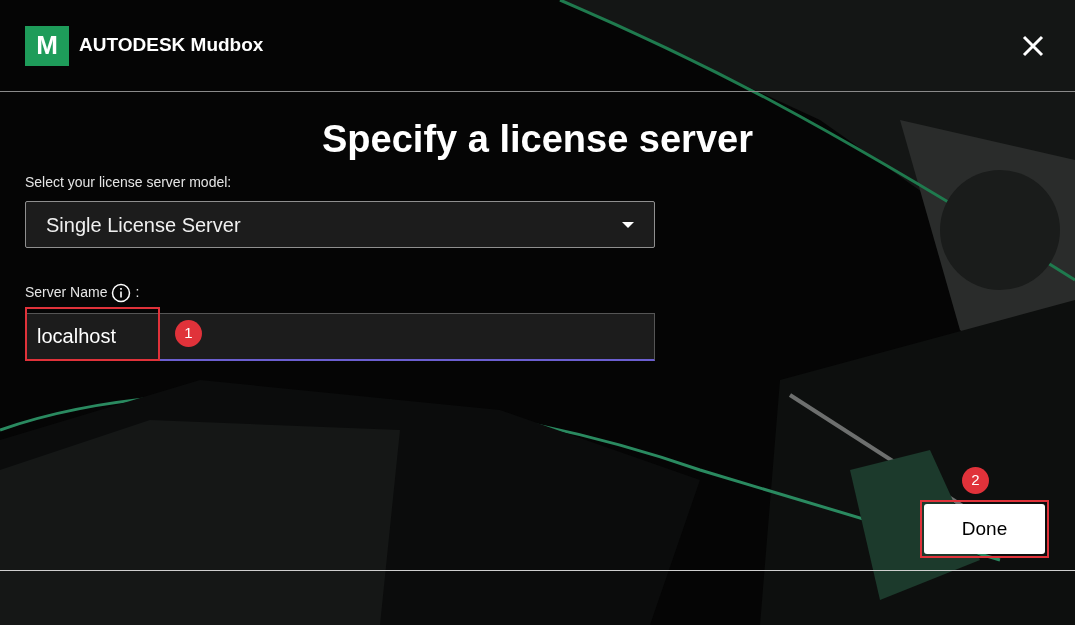 This screenshot has width=1075, height=625. Describe the element at coordinates (340, 224) in the screenshot. I see `model-dropdown: Single License Server` at that location.